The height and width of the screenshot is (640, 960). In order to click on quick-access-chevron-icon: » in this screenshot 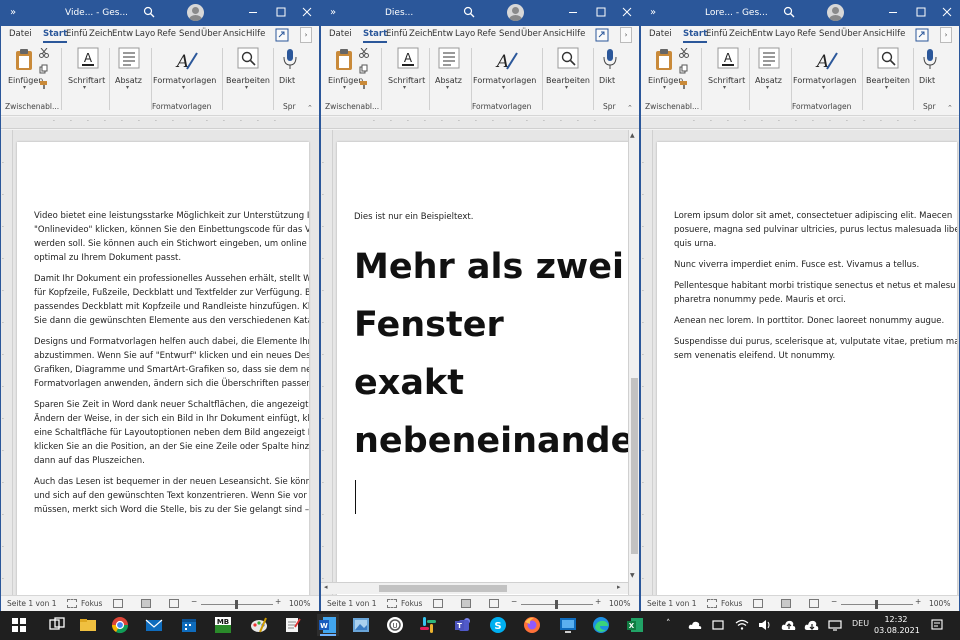, I will do `click(653, 12)`.